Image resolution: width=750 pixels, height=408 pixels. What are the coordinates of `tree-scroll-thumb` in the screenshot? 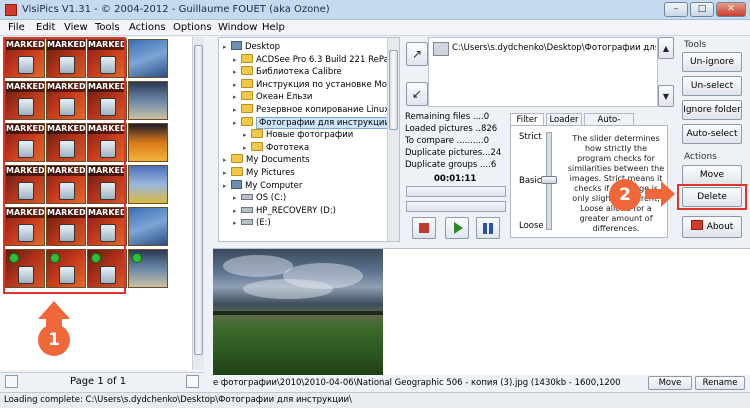 It's located at (393, 90).